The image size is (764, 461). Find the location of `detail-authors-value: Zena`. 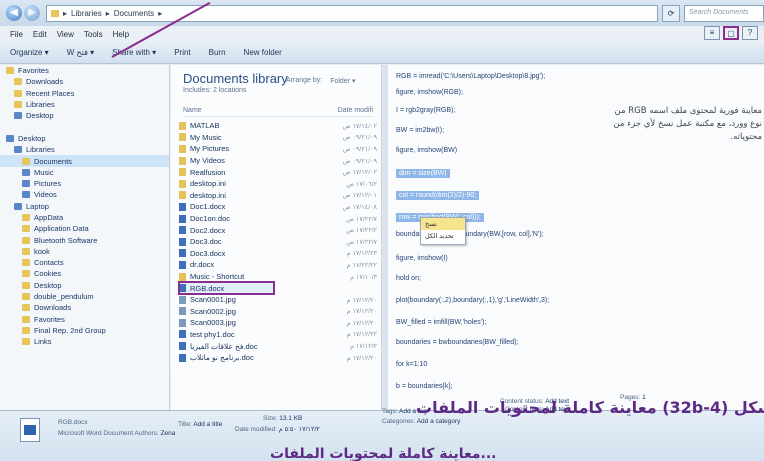

detail-authors-value: Zena is located at coordinates (168, 433).